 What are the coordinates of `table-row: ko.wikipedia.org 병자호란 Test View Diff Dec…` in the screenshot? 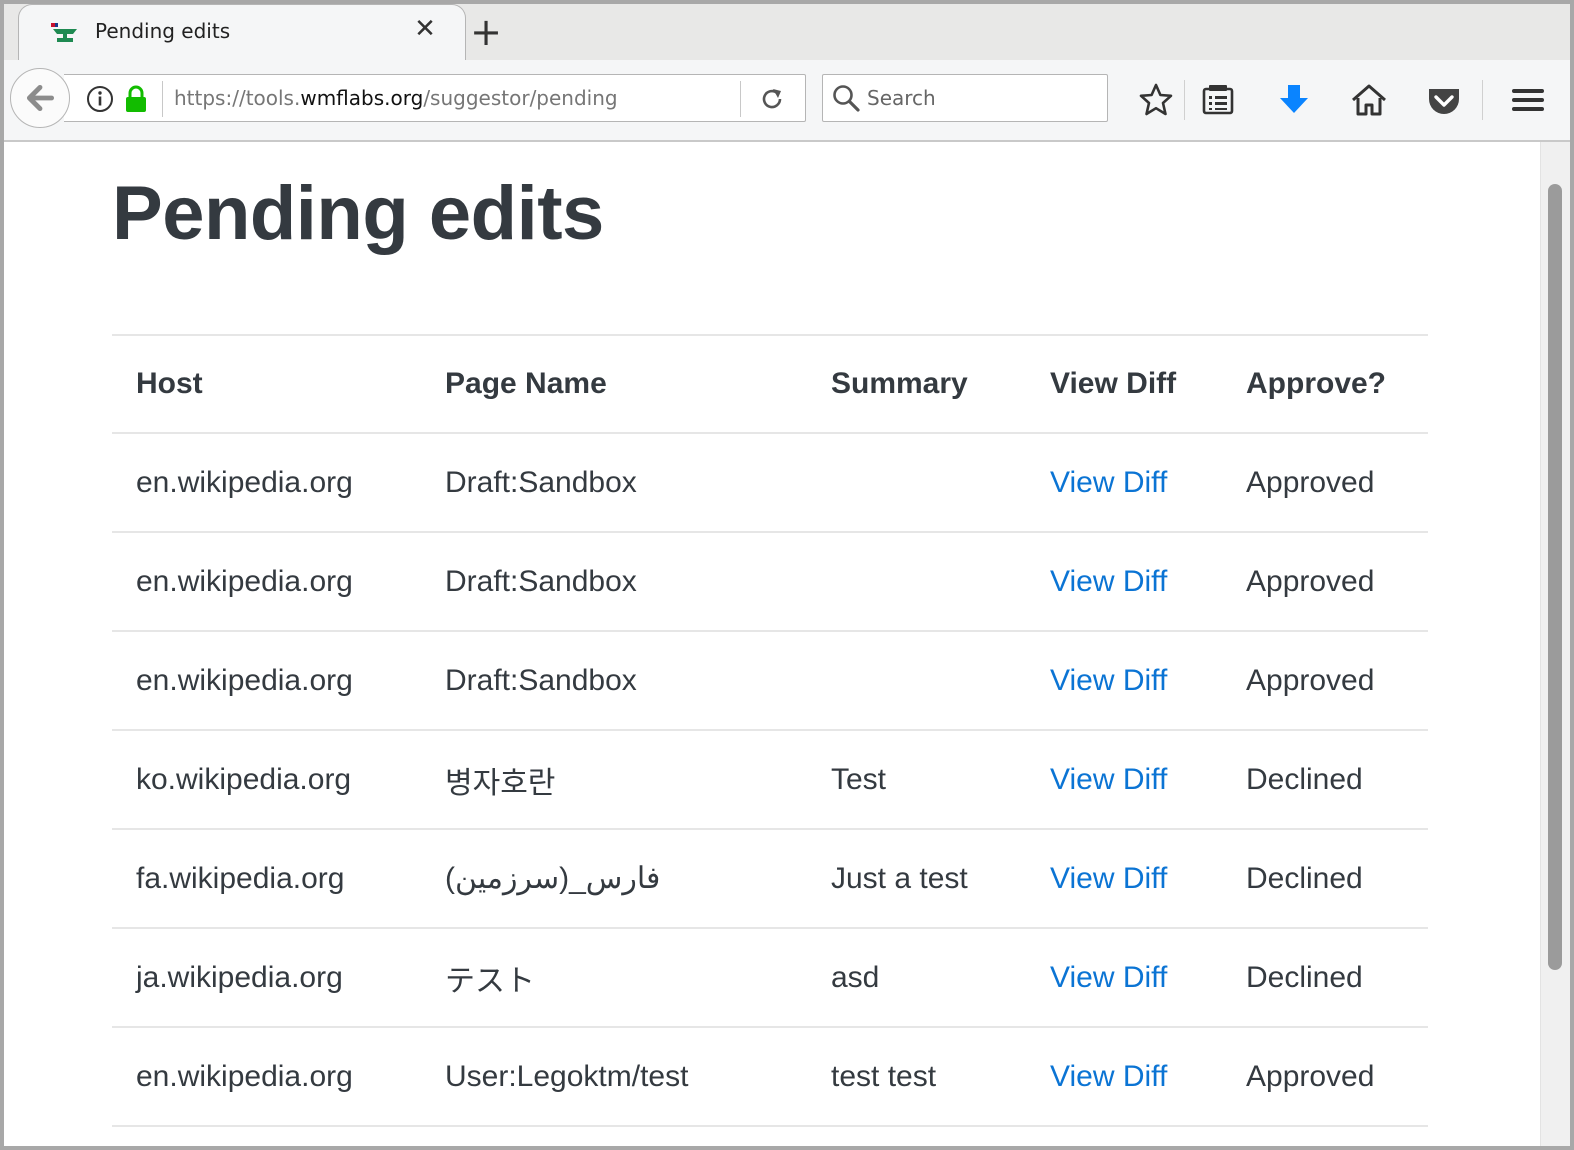 It's located at (770, 779).